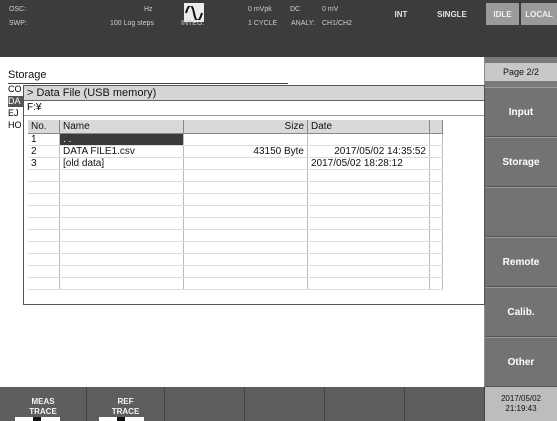 The image size is (557, 421). Describe the element at coordinates (44, 139) in the screenshot. I see `cell-no: 1` at that location.